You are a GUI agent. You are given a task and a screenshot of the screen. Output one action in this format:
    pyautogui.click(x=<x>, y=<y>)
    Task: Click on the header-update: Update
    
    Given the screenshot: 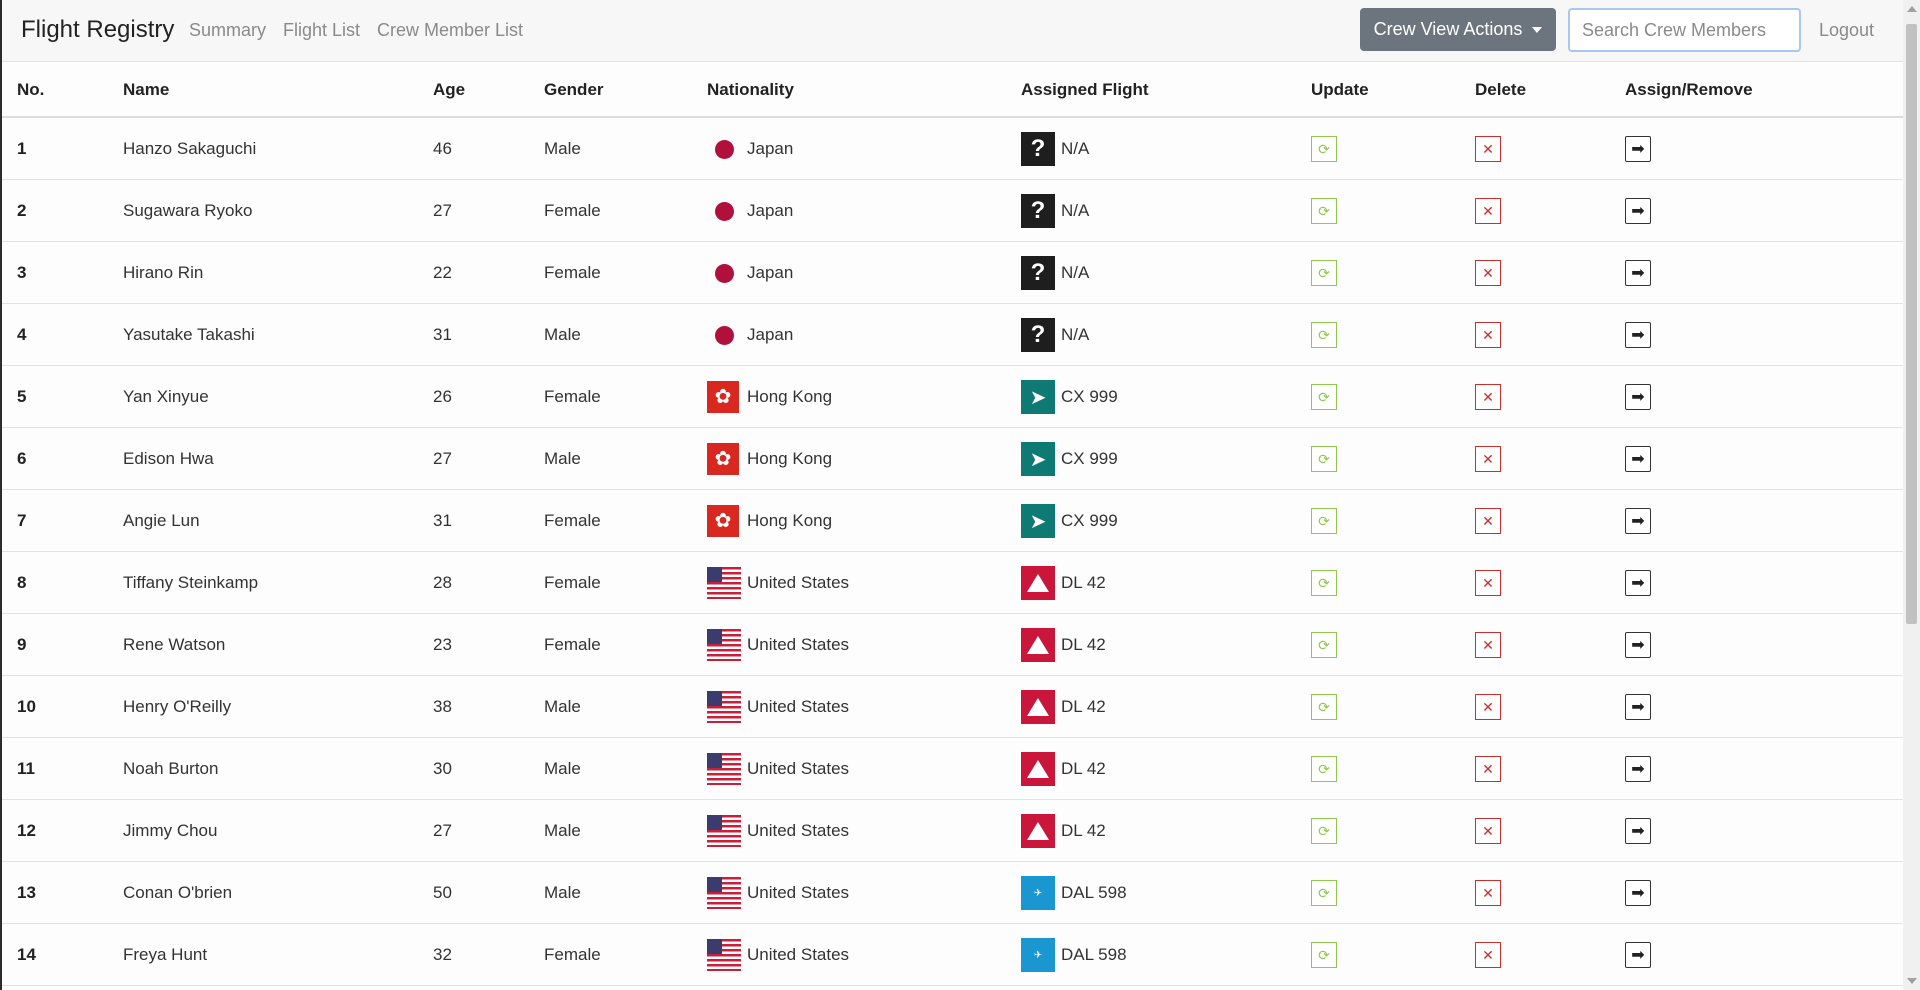 What is the action you would take?
    pyautogui.click(x=1340, y=89)
    